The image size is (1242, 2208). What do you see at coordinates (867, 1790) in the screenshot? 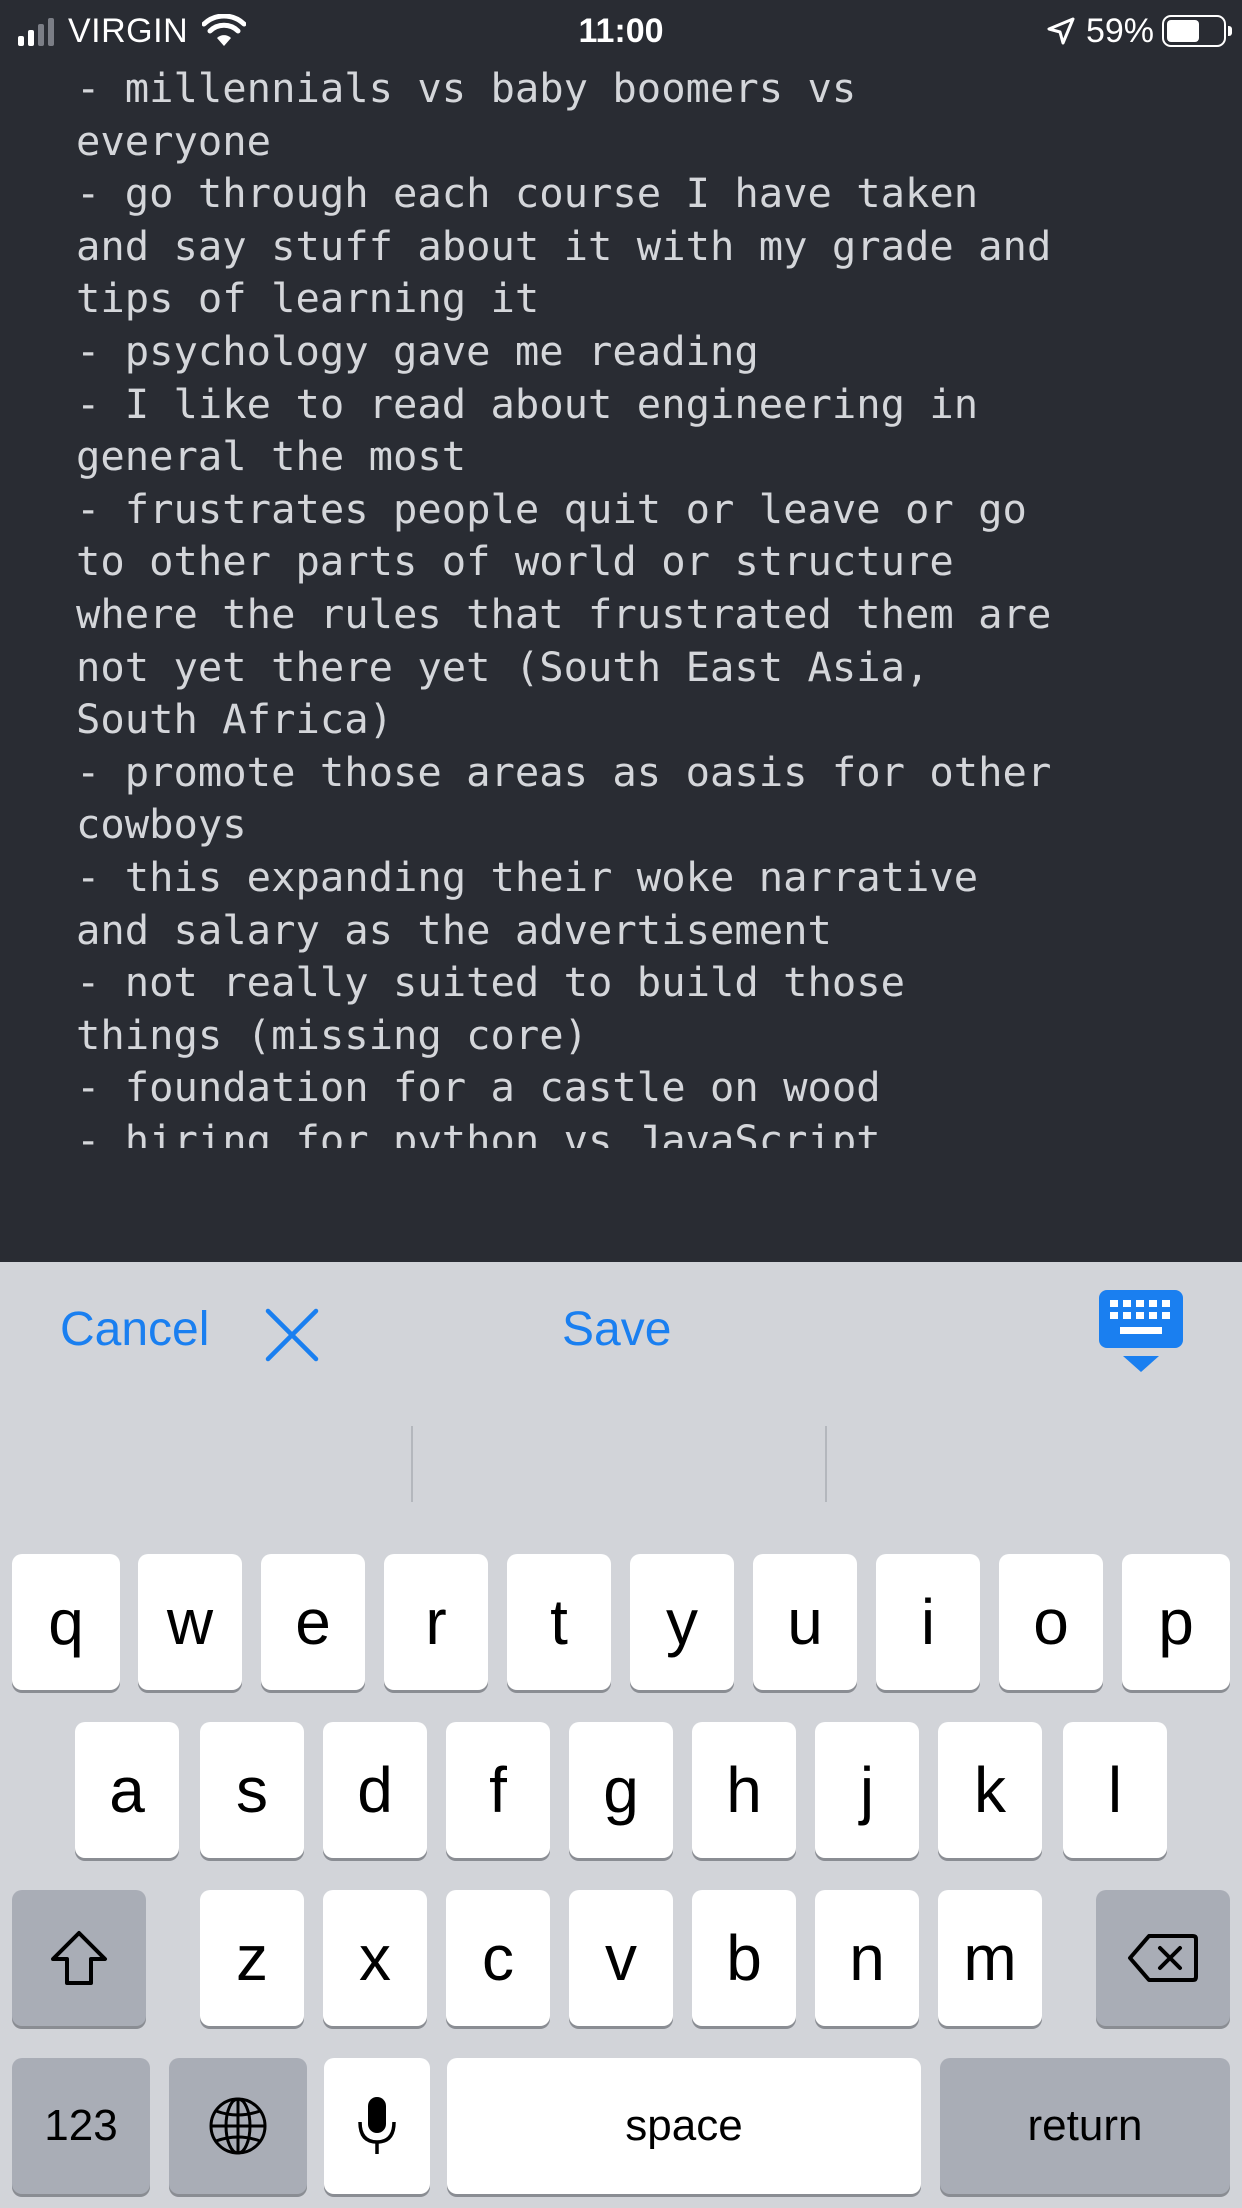
I see `key-j: j` at bounding box center [867, 1790].